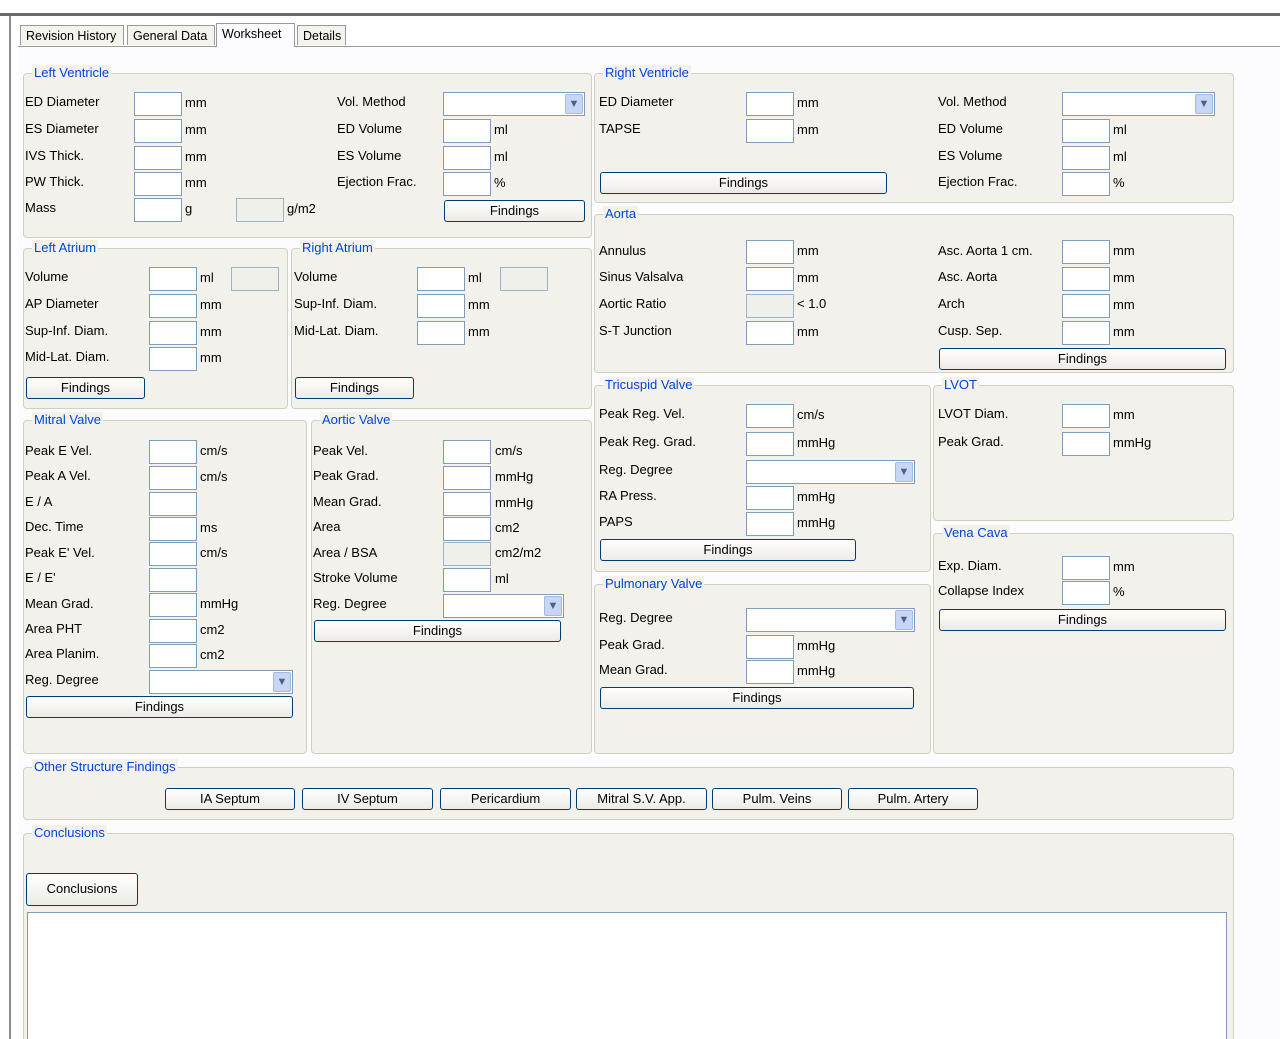 Image resolution: width=1280 pixels, height=1039 pixels. Describe the element at coordinates (636, 469) in the screenshot. I see `tv-reg-degree-label: Reg. Degree` at that location.